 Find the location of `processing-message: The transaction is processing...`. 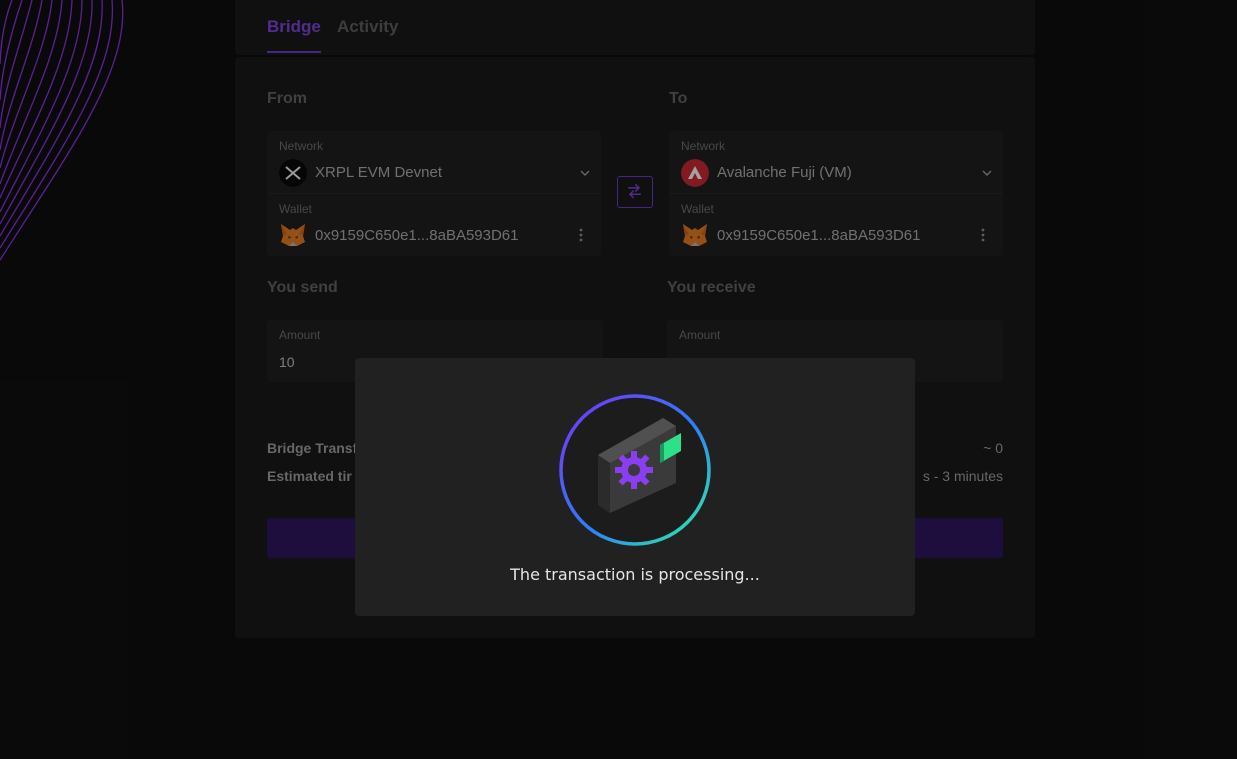

processing-message: The transaction is processing... is located at coordinates (635, 574).